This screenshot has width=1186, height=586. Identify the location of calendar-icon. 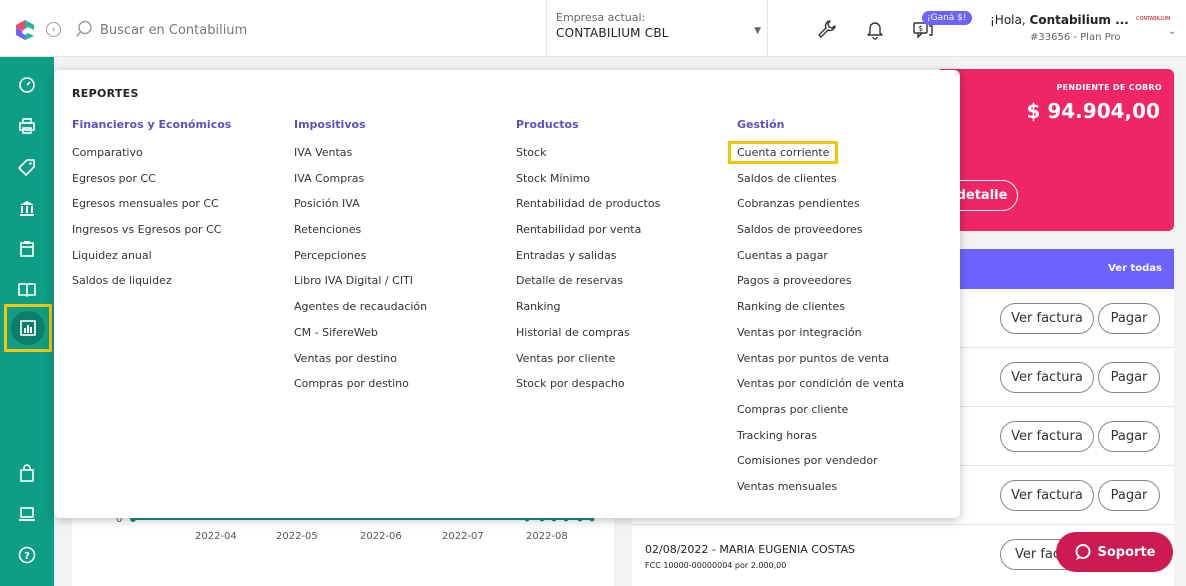
(27, 249).